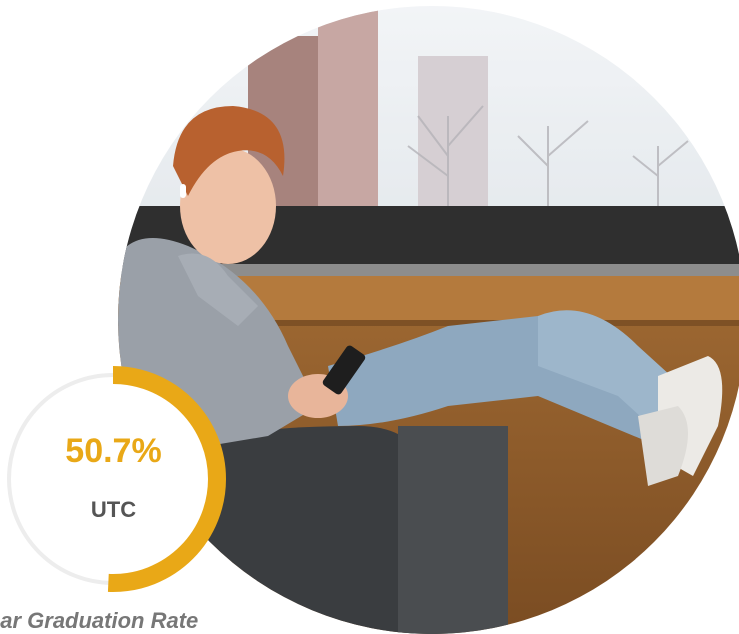  Describe the element at coordinates (113, 509) in the screenshot. I see `institution-label: UTC` at that location.